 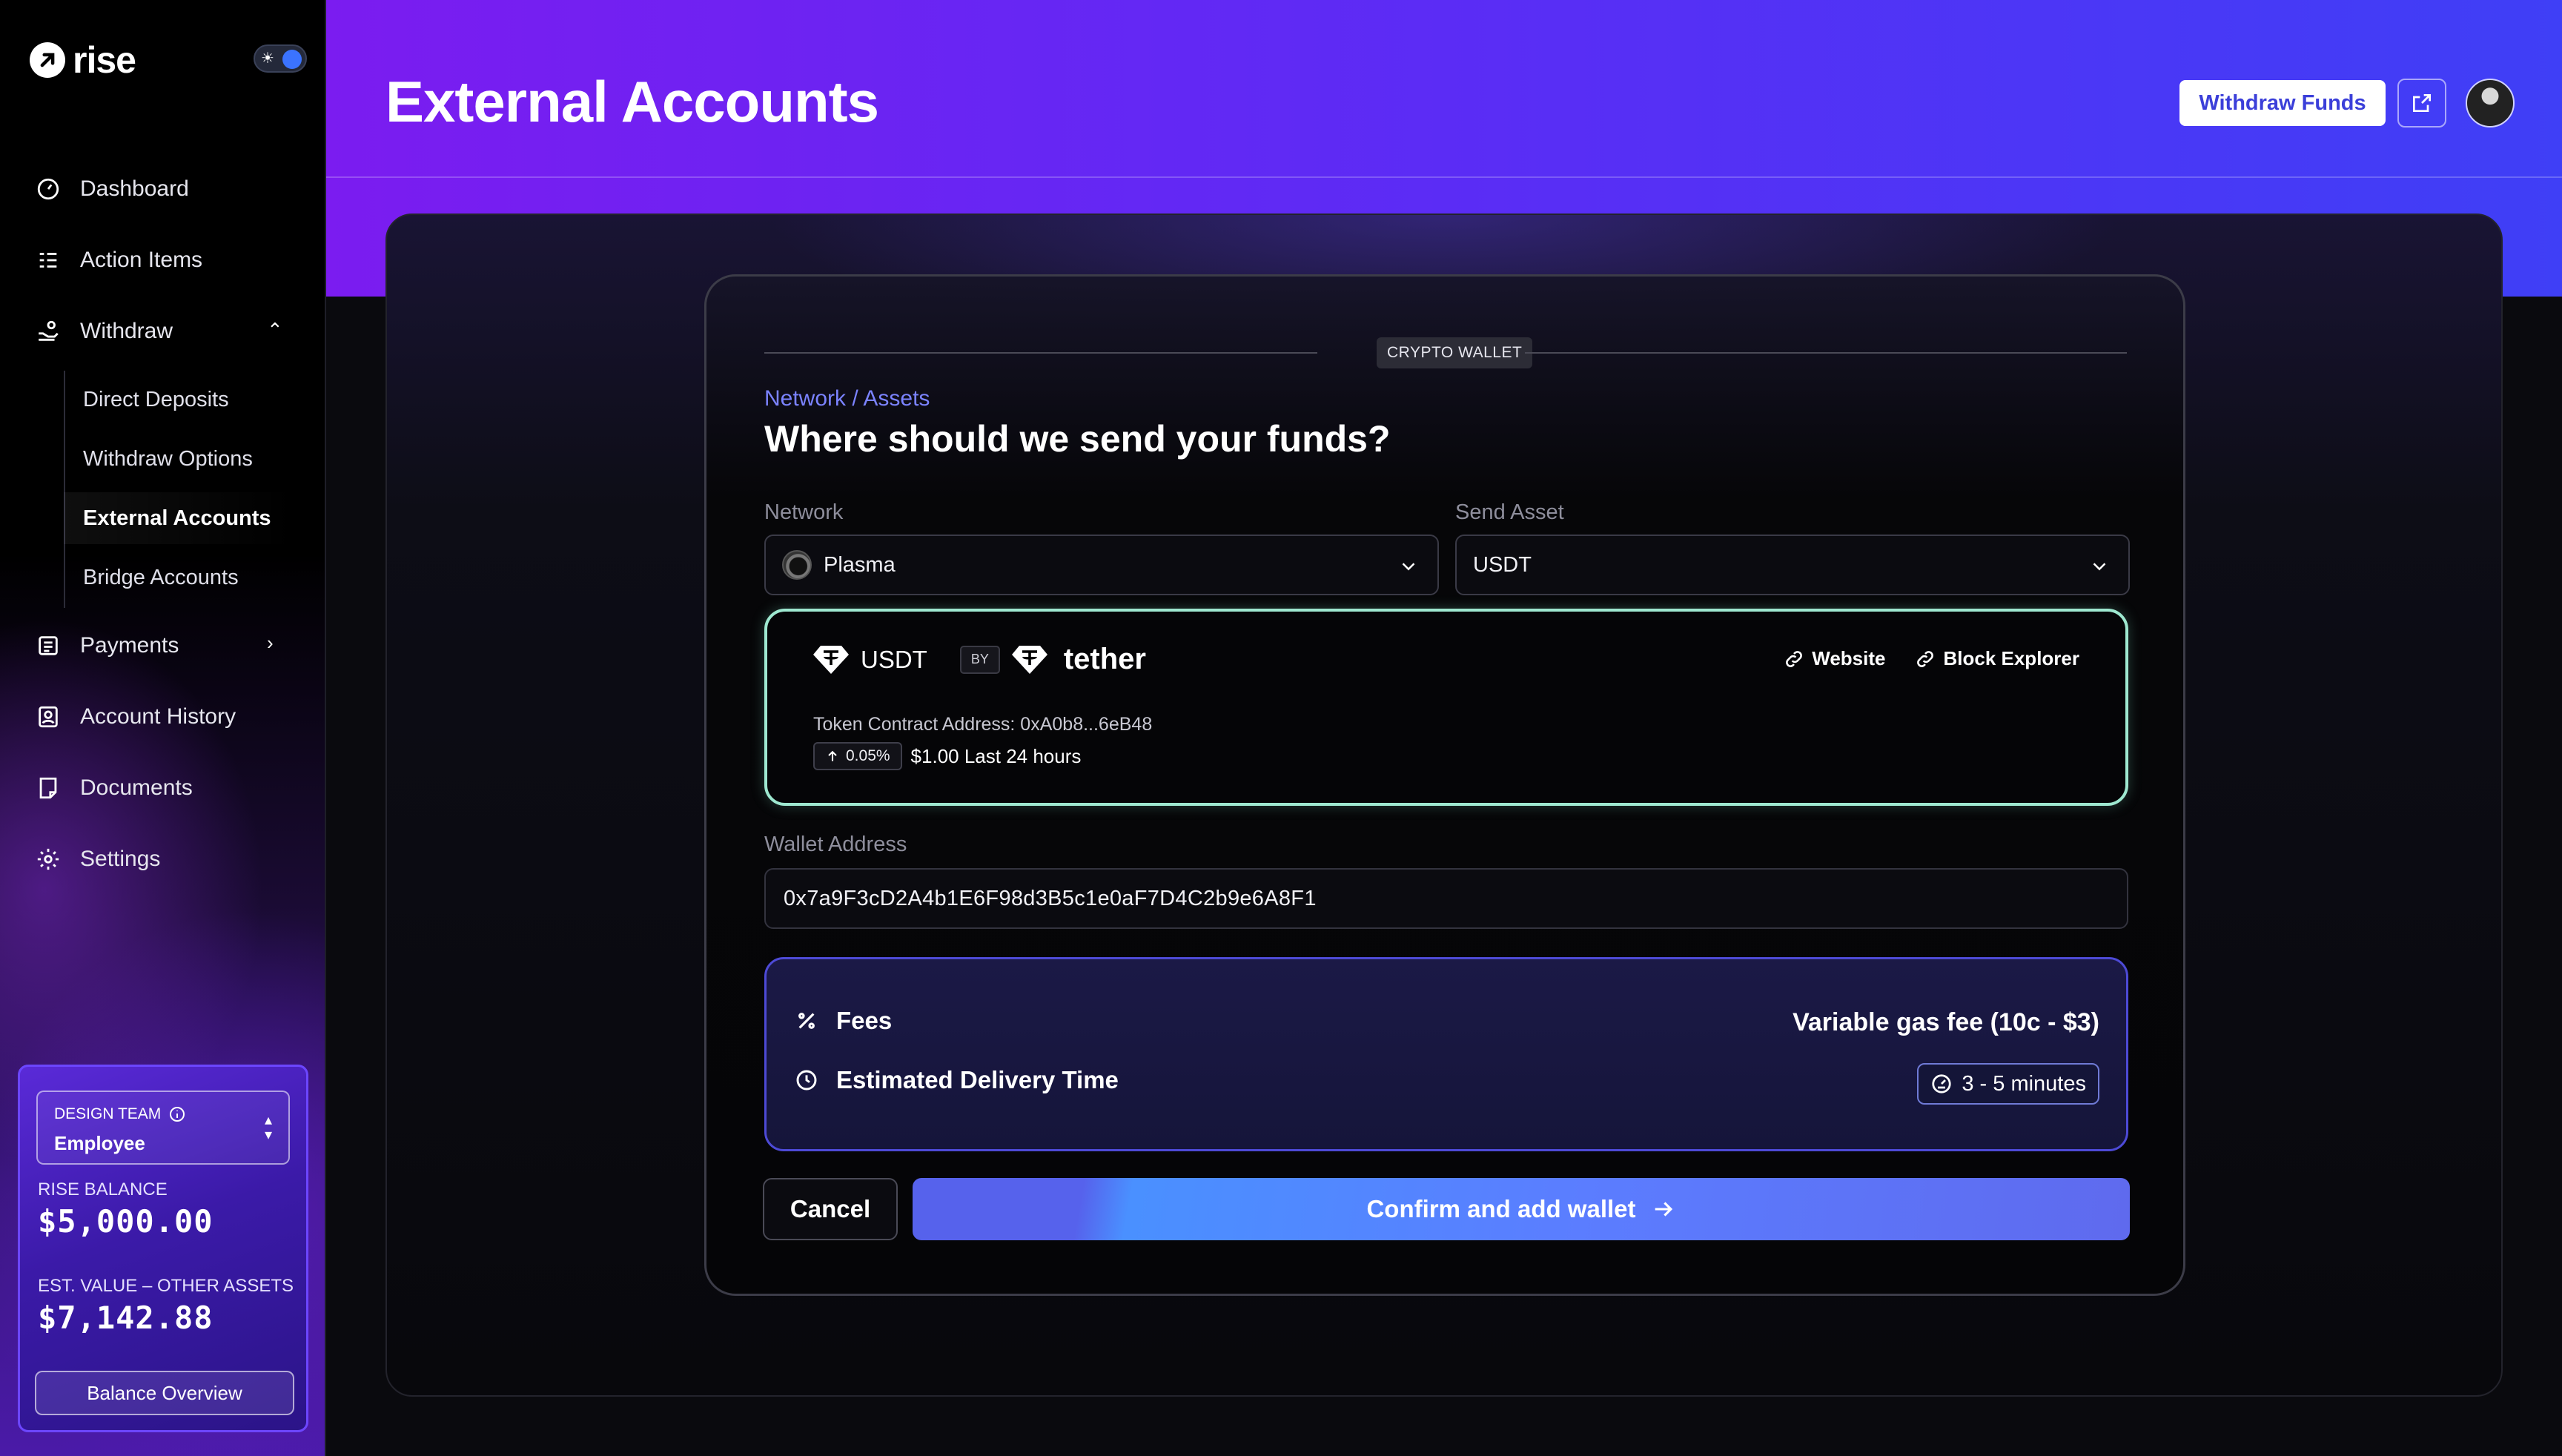 I want to click on sidebar-subitem-withdraw-options: Withdraw Options, so click(x=168, y=459).